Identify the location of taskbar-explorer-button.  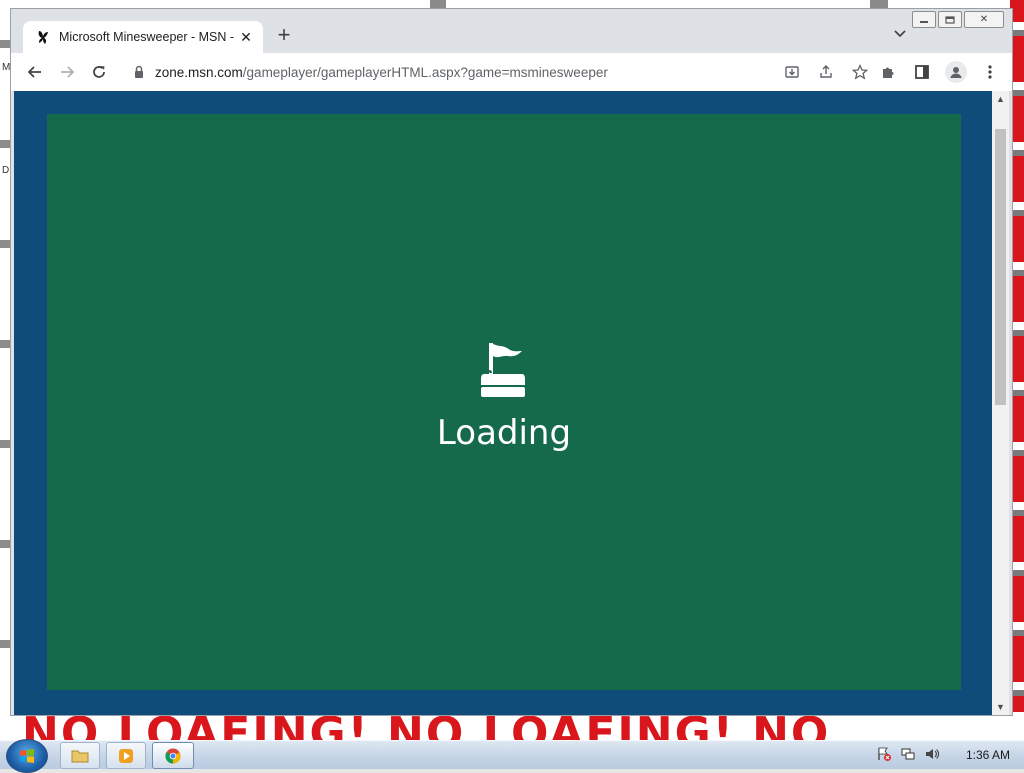
(80, 755).